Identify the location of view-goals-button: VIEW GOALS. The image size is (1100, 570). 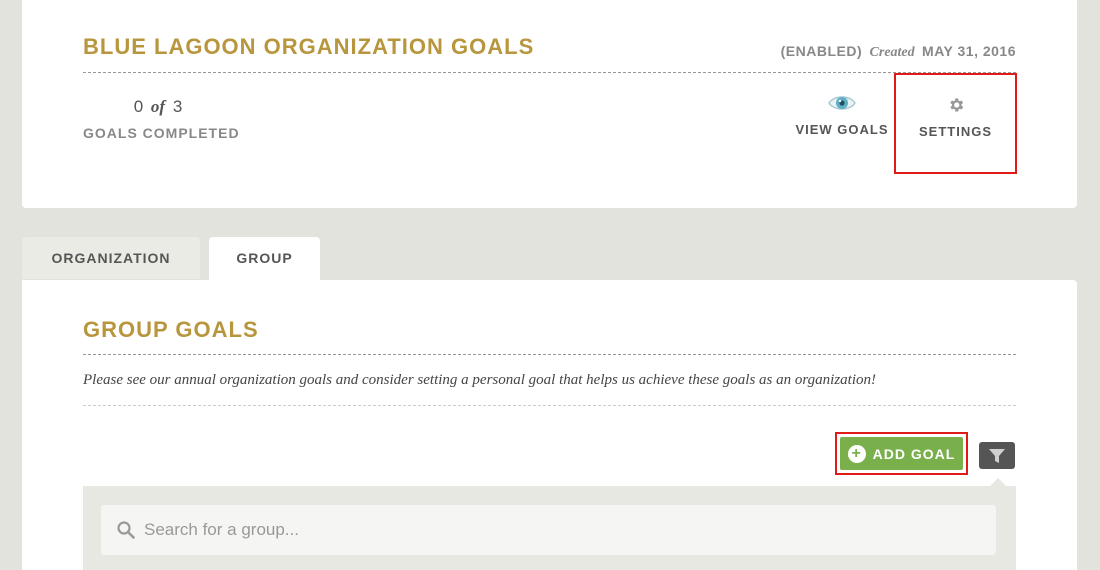
(842, 115).